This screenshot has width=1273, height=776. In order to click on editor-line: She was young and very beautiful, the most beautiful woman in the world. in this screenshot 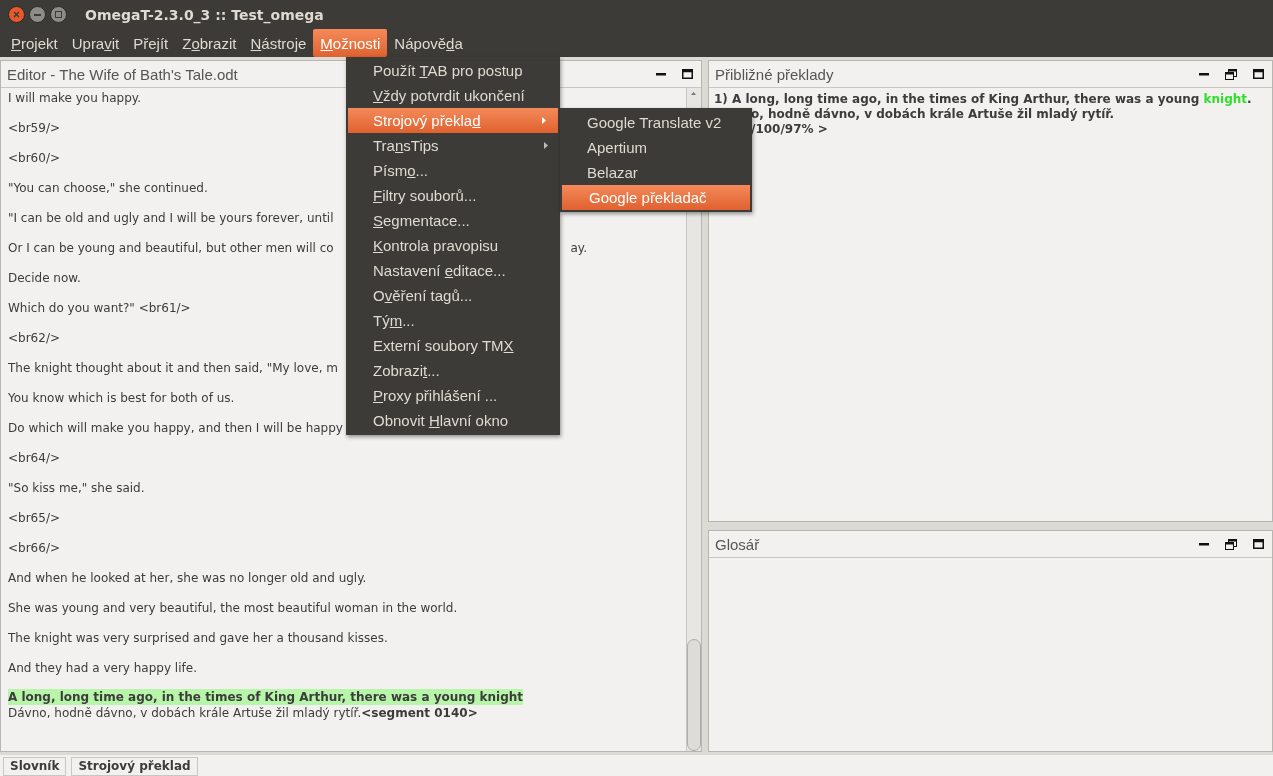, I will do `click(233, 608)`.